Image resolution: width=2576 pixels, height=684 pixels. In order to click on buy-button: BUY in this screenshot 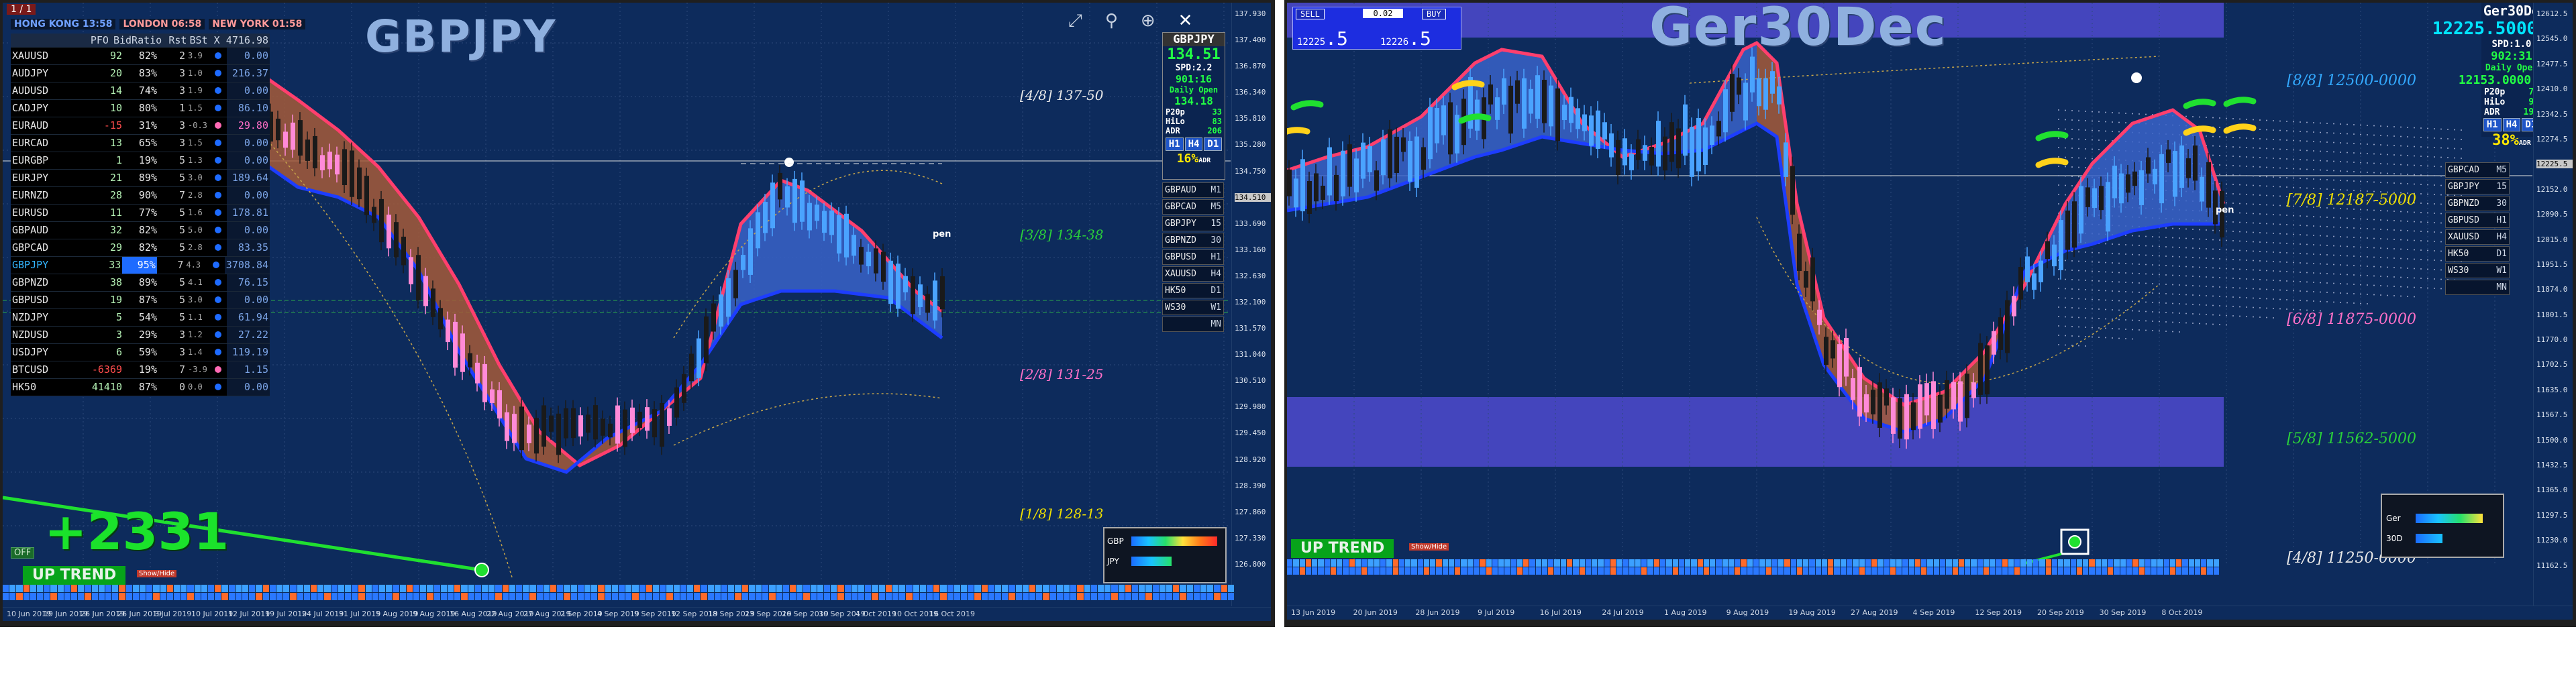, I will do `click(1434, 14)`.